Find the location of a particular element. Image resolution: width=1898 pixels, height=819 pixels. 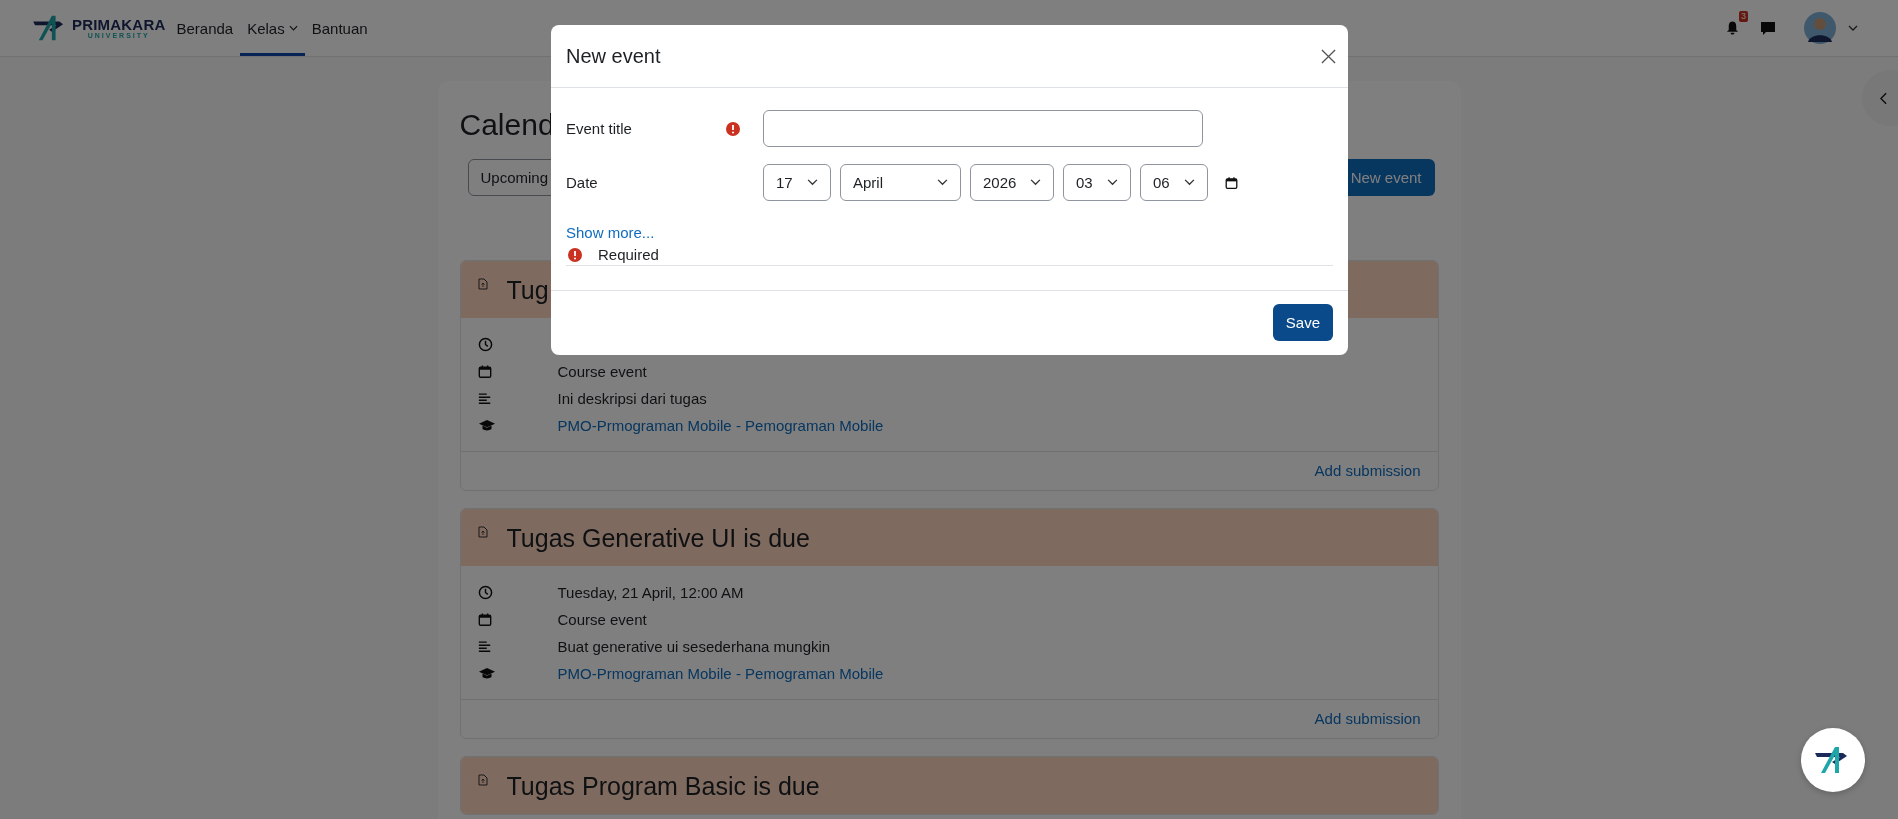

chat-icon is located at coordinates (1768, 28).